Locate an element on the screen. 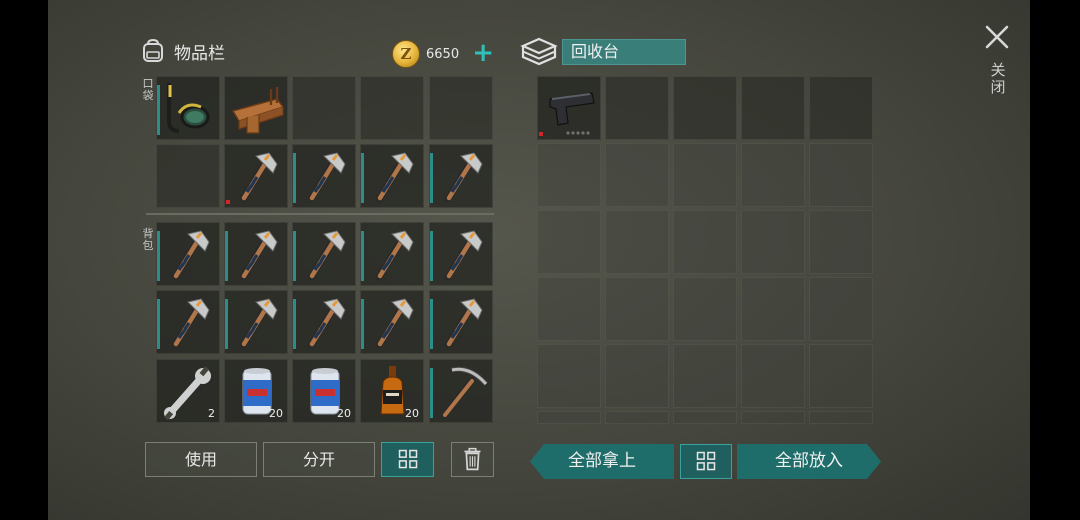 This screenshot has width=1080, height=520. recycler-header: 回收台 is located at coordinates (603, 52).